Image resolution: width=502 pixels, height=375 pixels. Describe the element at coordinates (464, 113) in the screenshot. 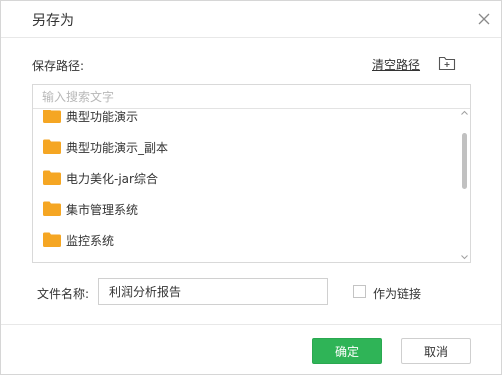

I see `scroll-up-arrow-icon` at that location.